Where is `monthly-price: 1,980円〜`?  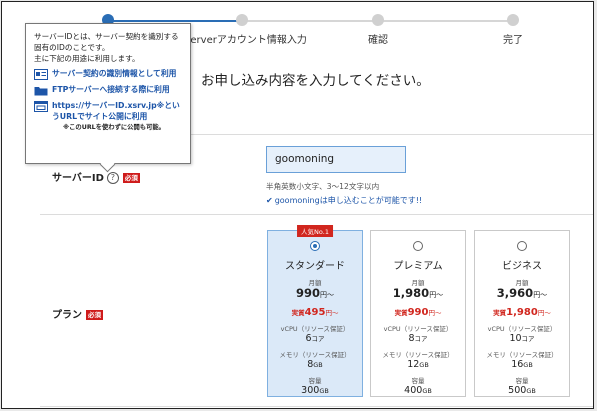
monthly-price: 1,980円〜 is located at coordinates (418, 294).